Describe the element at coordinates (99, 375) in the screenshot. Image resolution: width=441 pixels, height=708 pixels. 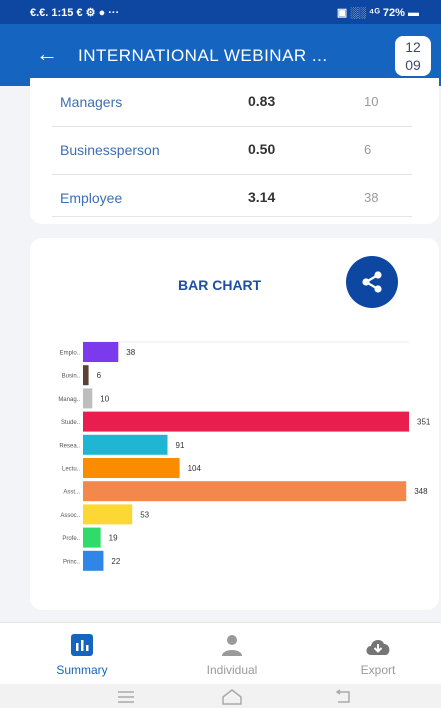
I see `chart-value-label: 6` at that location.